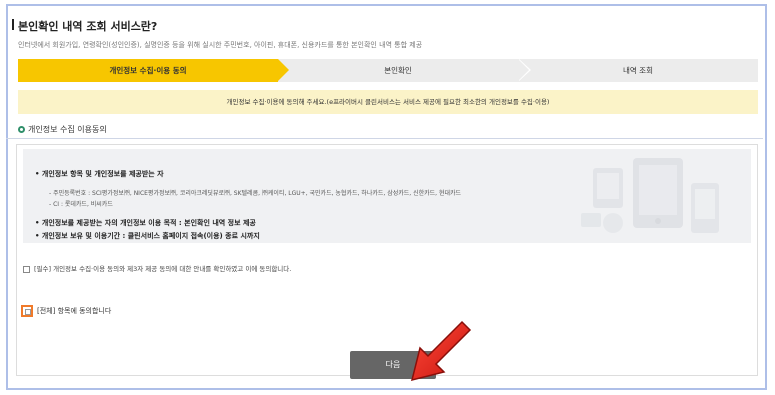  Describe the element at coordinates (384, 138) in the screenshot. I see `divider` at that location.